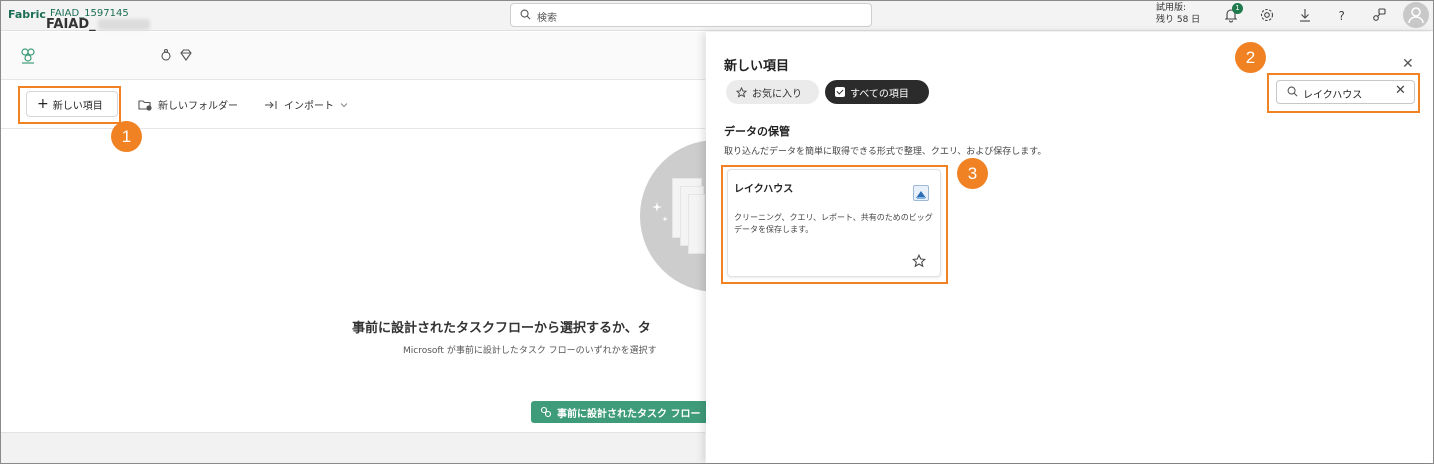  I want to click on help-icon: ?, so click(1342, 15).